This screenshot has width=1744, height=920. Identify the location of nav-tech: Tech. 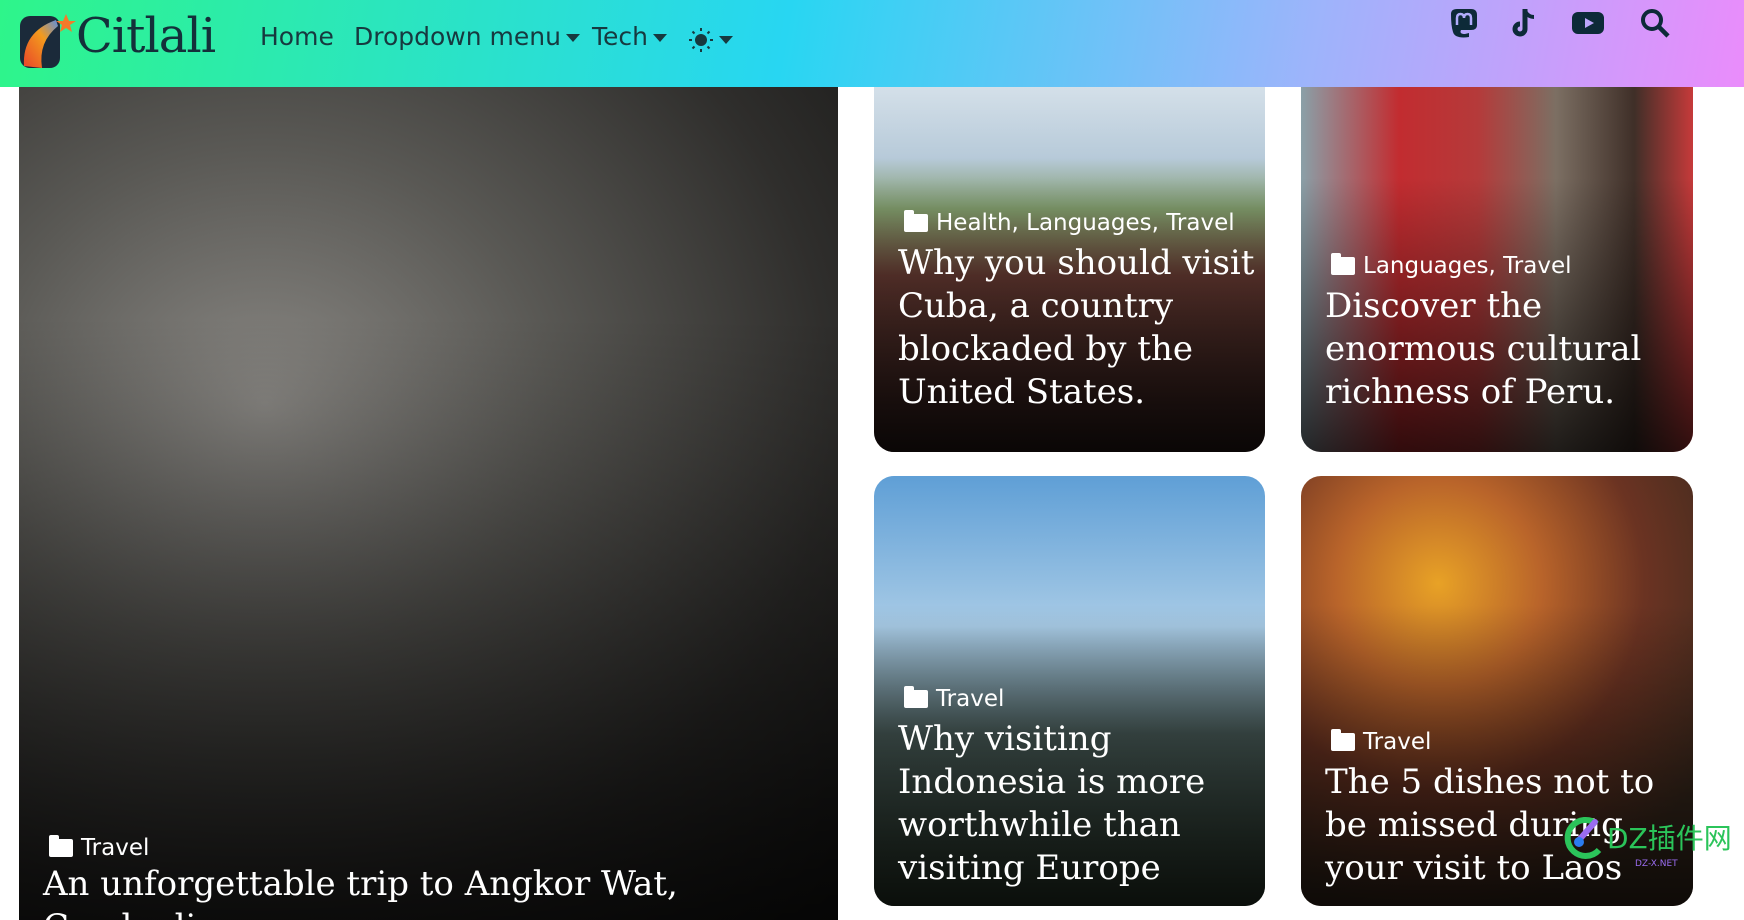
(629, 36).